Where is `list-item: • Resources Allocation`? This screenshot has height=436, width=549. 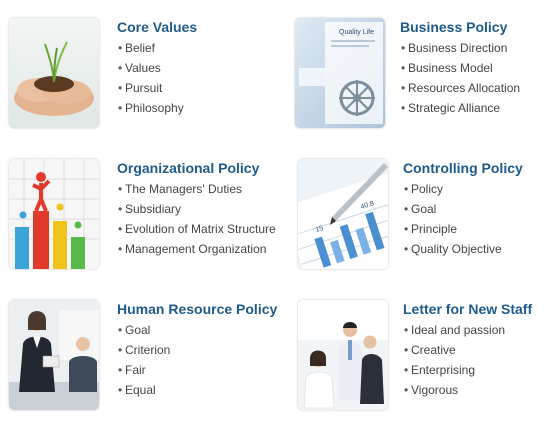 list-item: • Resources Allocation is located at coordinates (460, 88).